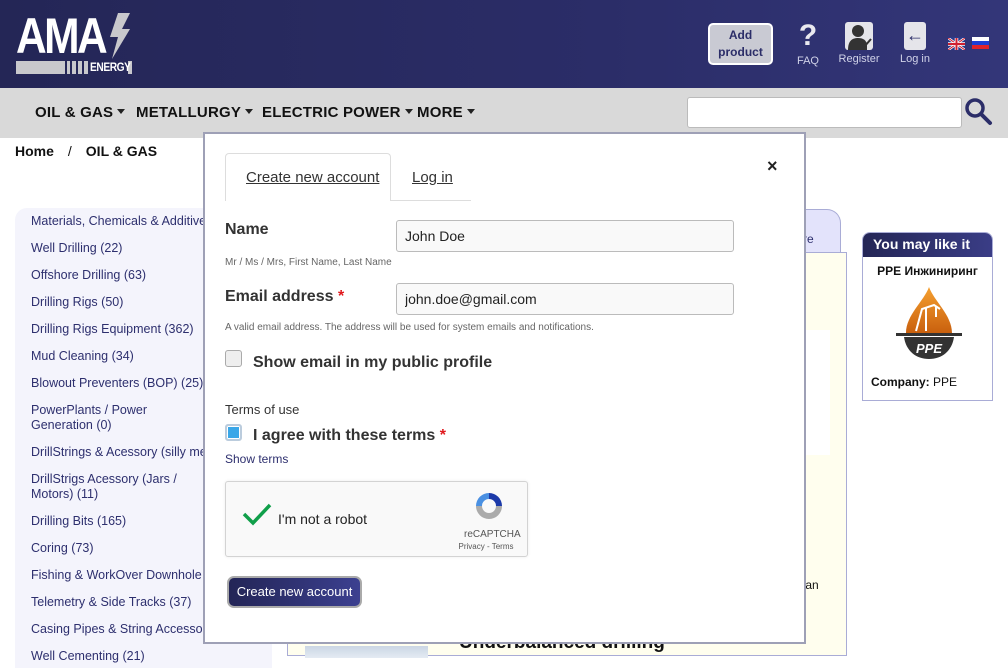 This screenshot has height=668, width=1008. What do you see at coordinates (565, 299) in the screenshot?
I see `email-input` at bounding box center [565, 299].